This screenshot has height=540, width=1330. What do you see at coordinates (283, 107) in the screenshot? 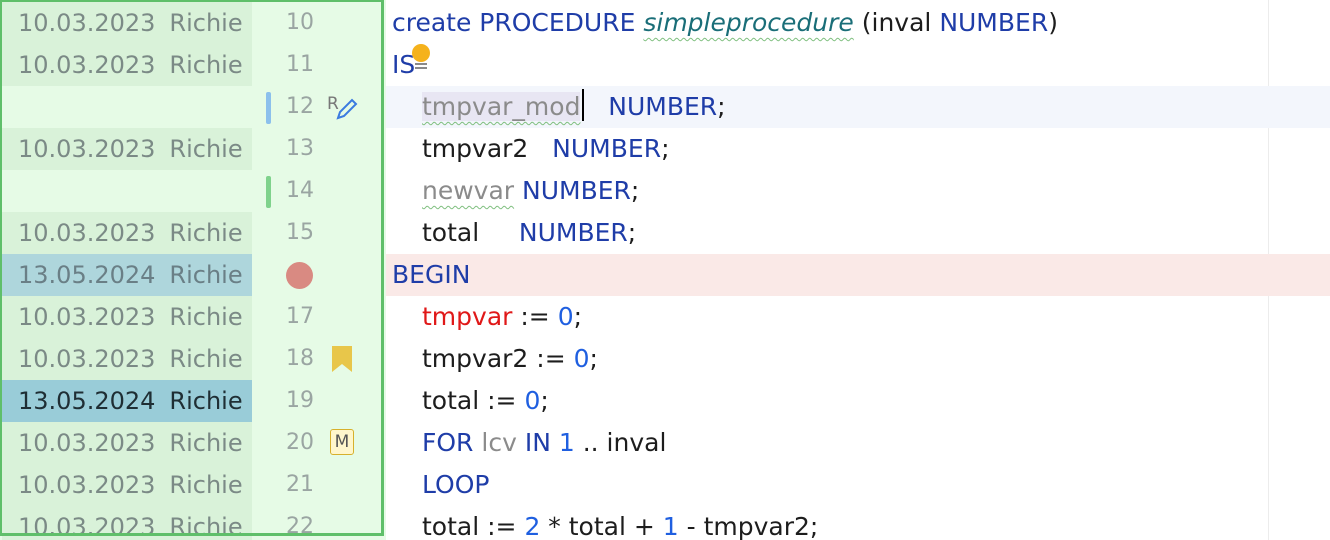
I see `line-number: 12` at bounding box center [283, 107].